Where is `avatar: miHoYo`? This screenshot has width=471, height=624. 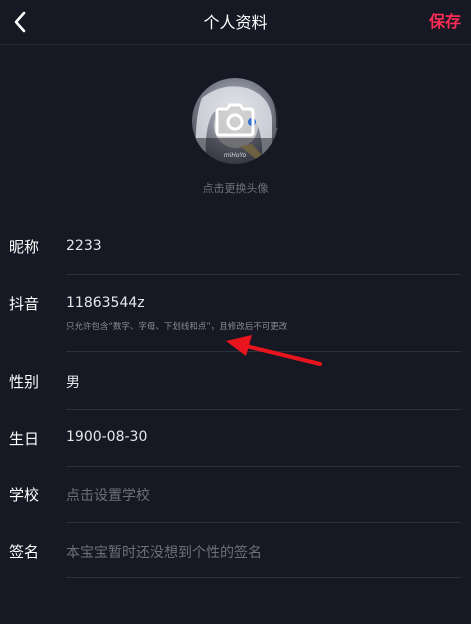 avatar: miHoYo is located at coordinates (235, 121).